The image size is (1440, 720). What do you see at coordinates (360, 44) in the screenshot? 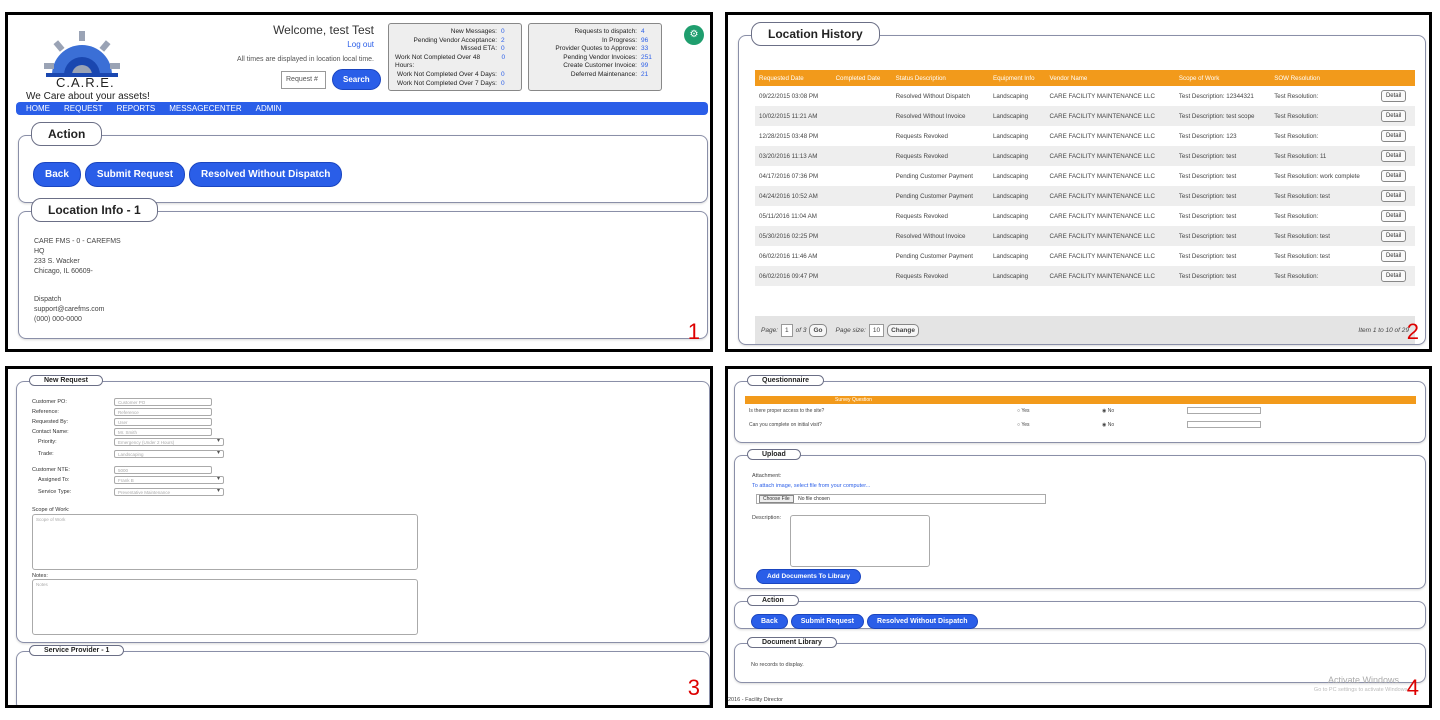
I see `logout-link: Log out` at bounding box center [360, 44].